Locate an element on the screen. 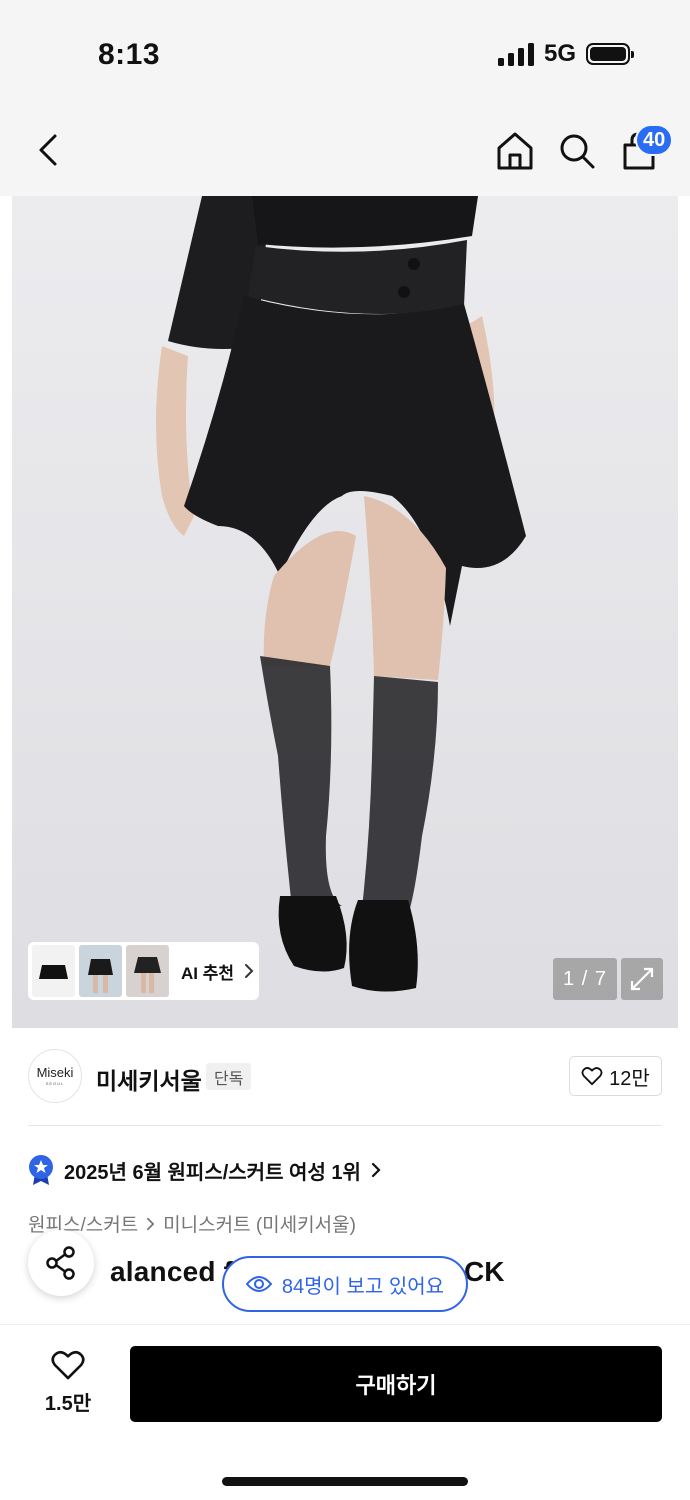  network-label: 5G is located at coordinates (559, 53).